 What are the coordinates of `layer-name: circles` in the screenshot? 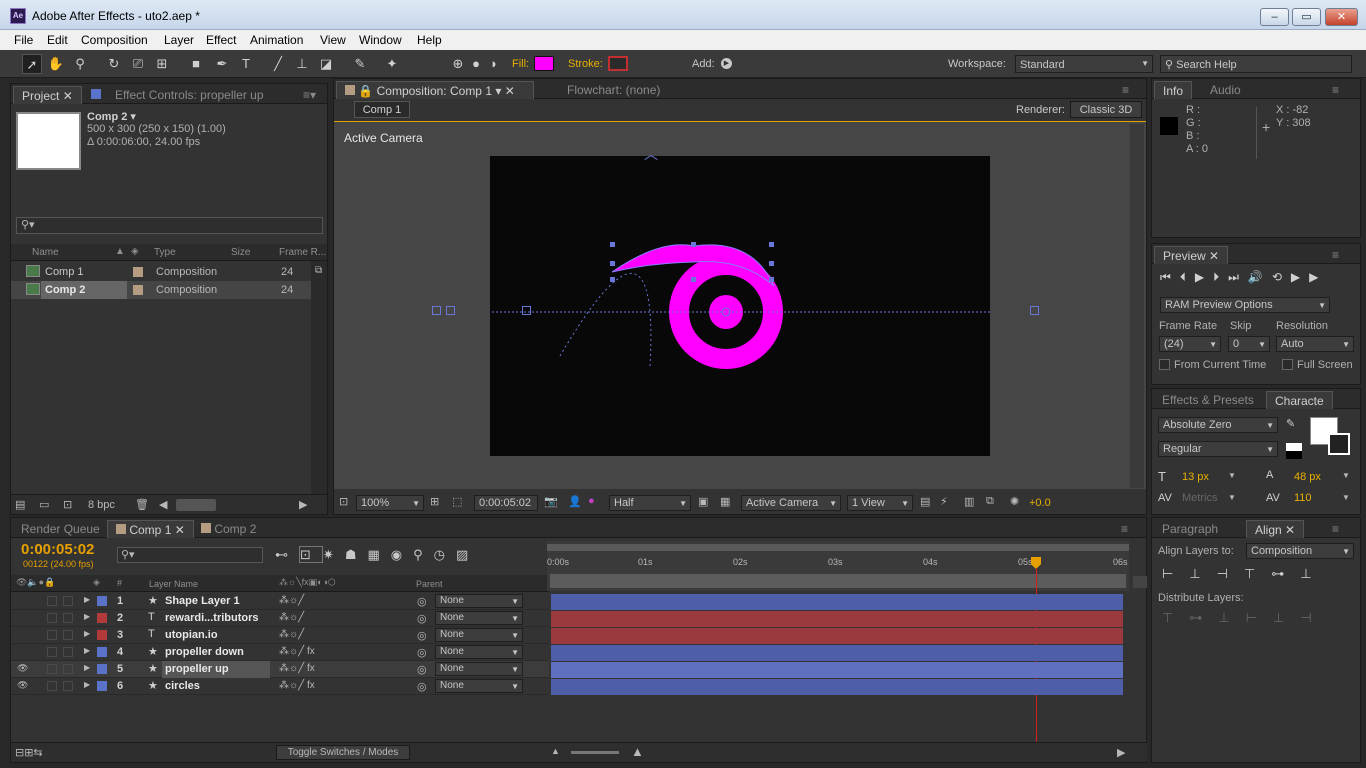 It's located at (182, 686).